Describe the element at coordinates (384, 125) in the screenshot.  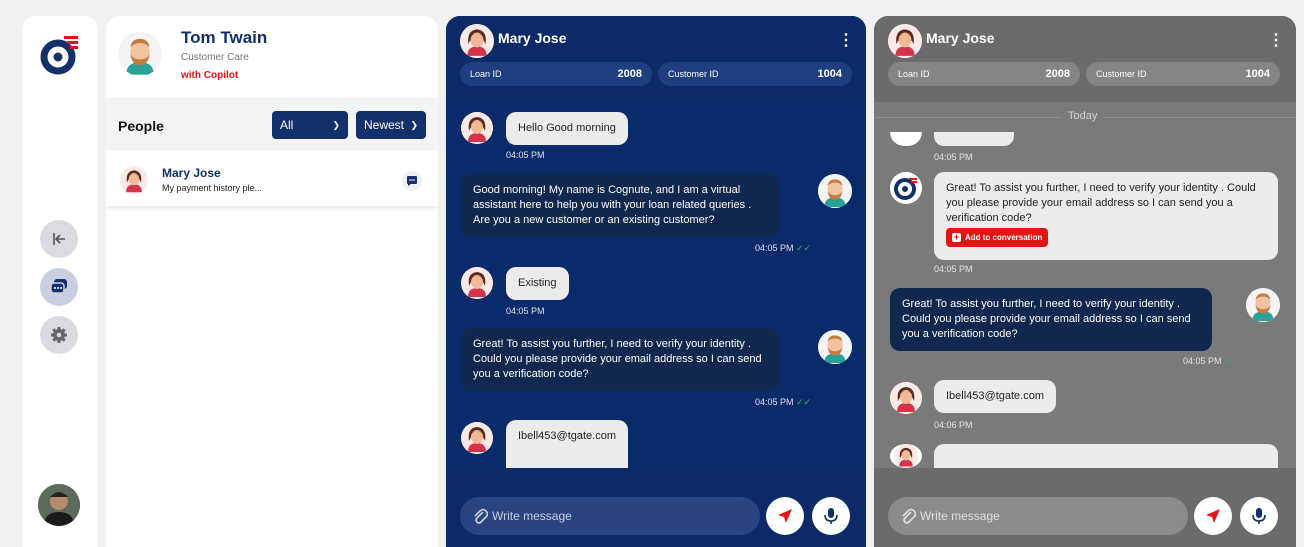
I see `sort-value: Newest` at that location.